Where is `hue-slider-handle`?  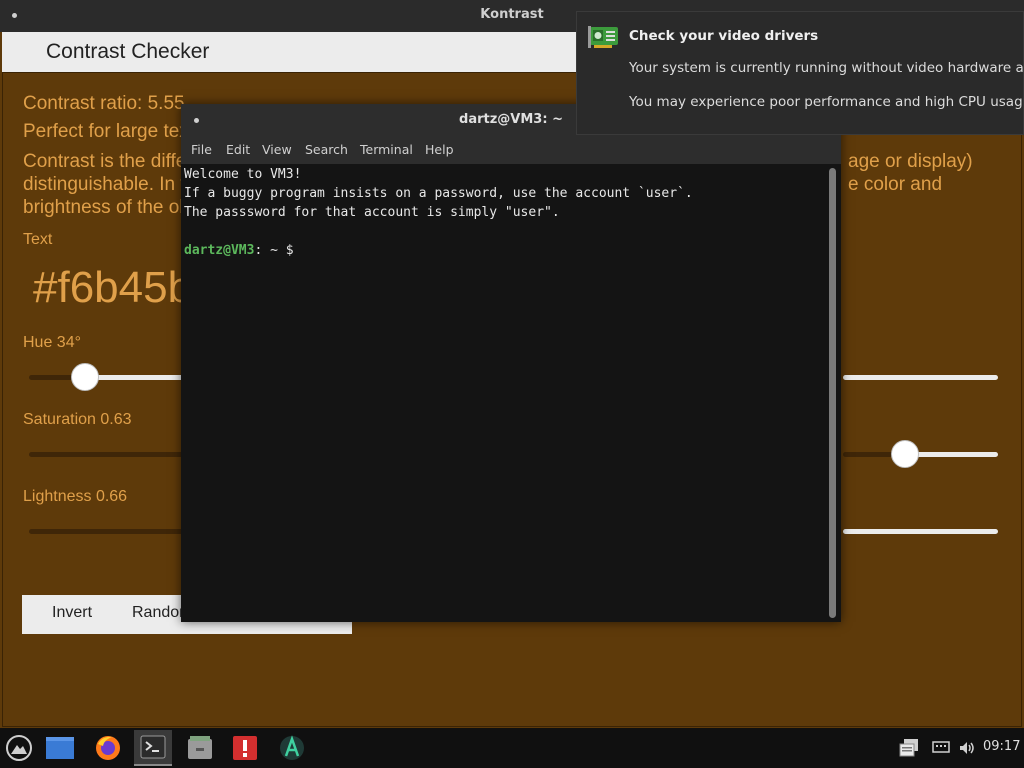
hue-slider-handle is located at coordinates (85, 377).